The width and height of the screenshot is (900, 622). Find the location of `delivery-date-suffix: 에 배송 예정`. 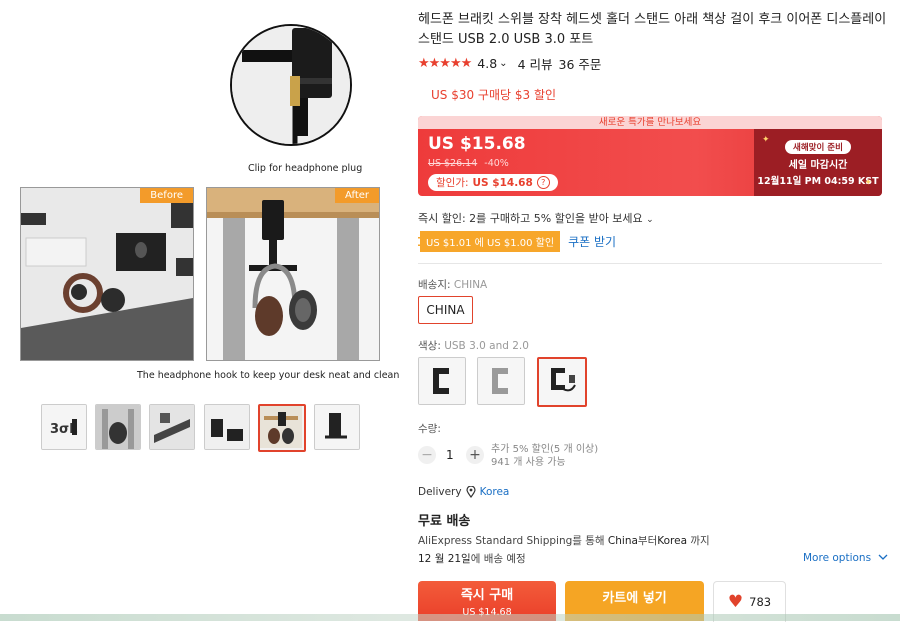

delivery-date-suffix: 에 배송 예정 is located at coordinates (498, 559).